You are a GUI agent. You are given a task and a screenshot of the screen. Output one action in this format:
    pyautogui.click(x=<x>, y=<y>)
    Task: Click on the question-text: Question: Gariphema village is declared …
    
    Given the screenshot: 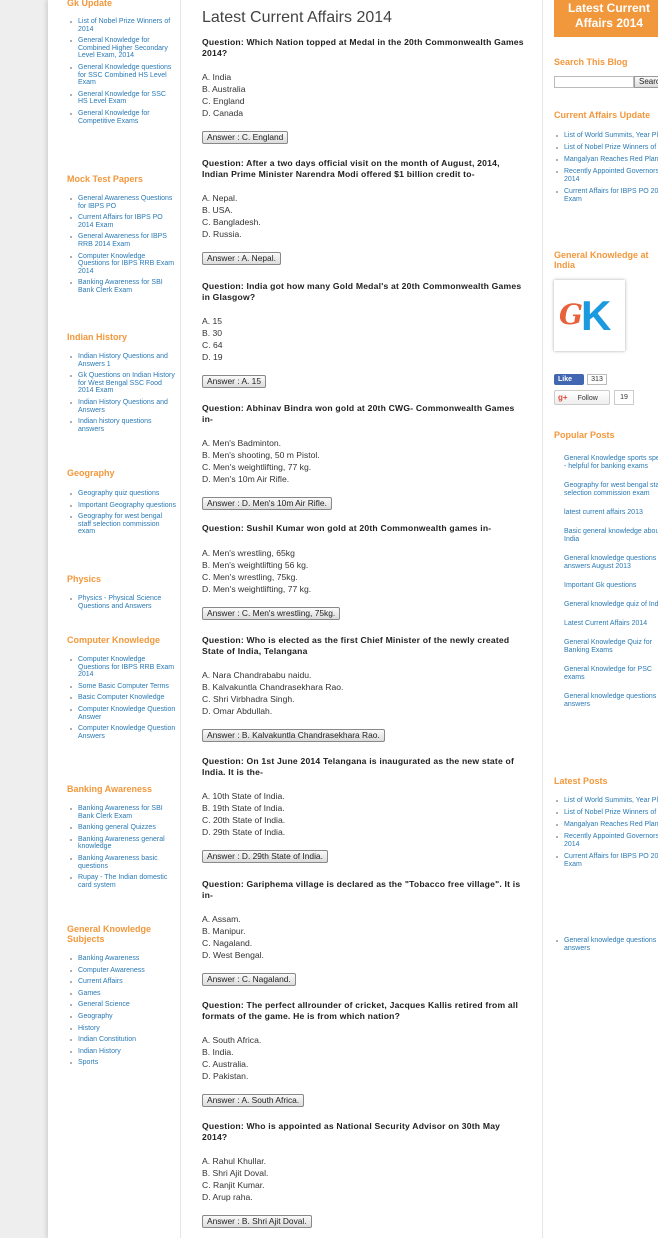 What is the action you would take?
    pyautogui.click(x=361, y=889)
    